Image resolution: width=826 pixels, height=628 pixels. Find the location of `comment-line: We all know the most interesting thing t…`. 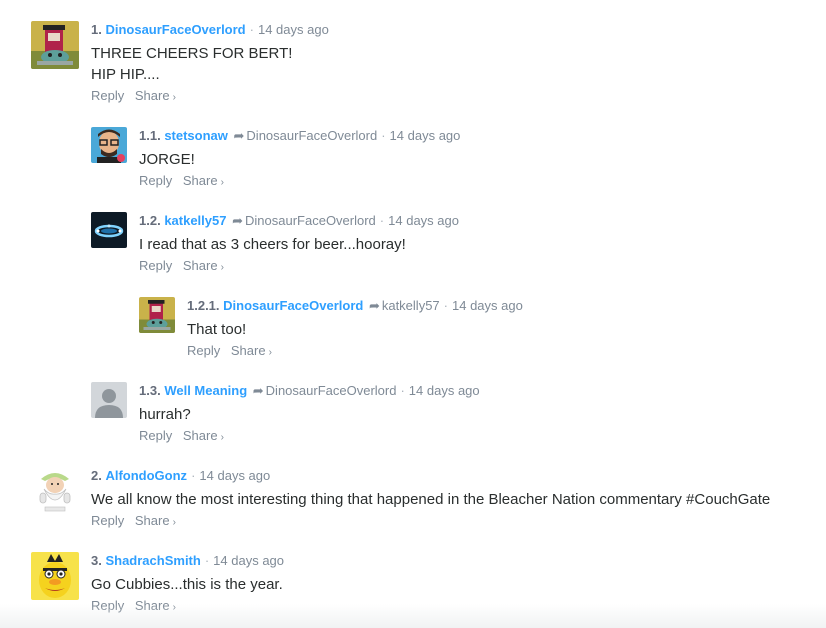

comment-line: We all know the most interesting thing t… is located at coordinates (431, 499).